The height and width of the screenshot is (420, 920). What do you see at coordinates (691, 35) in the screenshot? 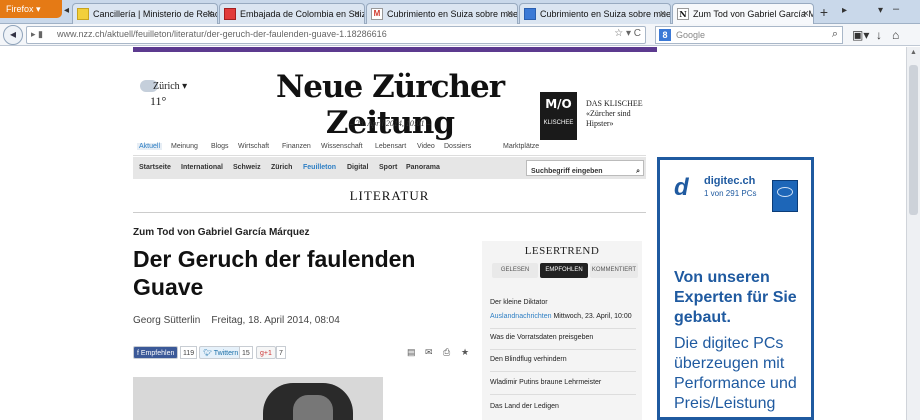
I see `search-placeholder: Google` at bounding box center [691, 35].